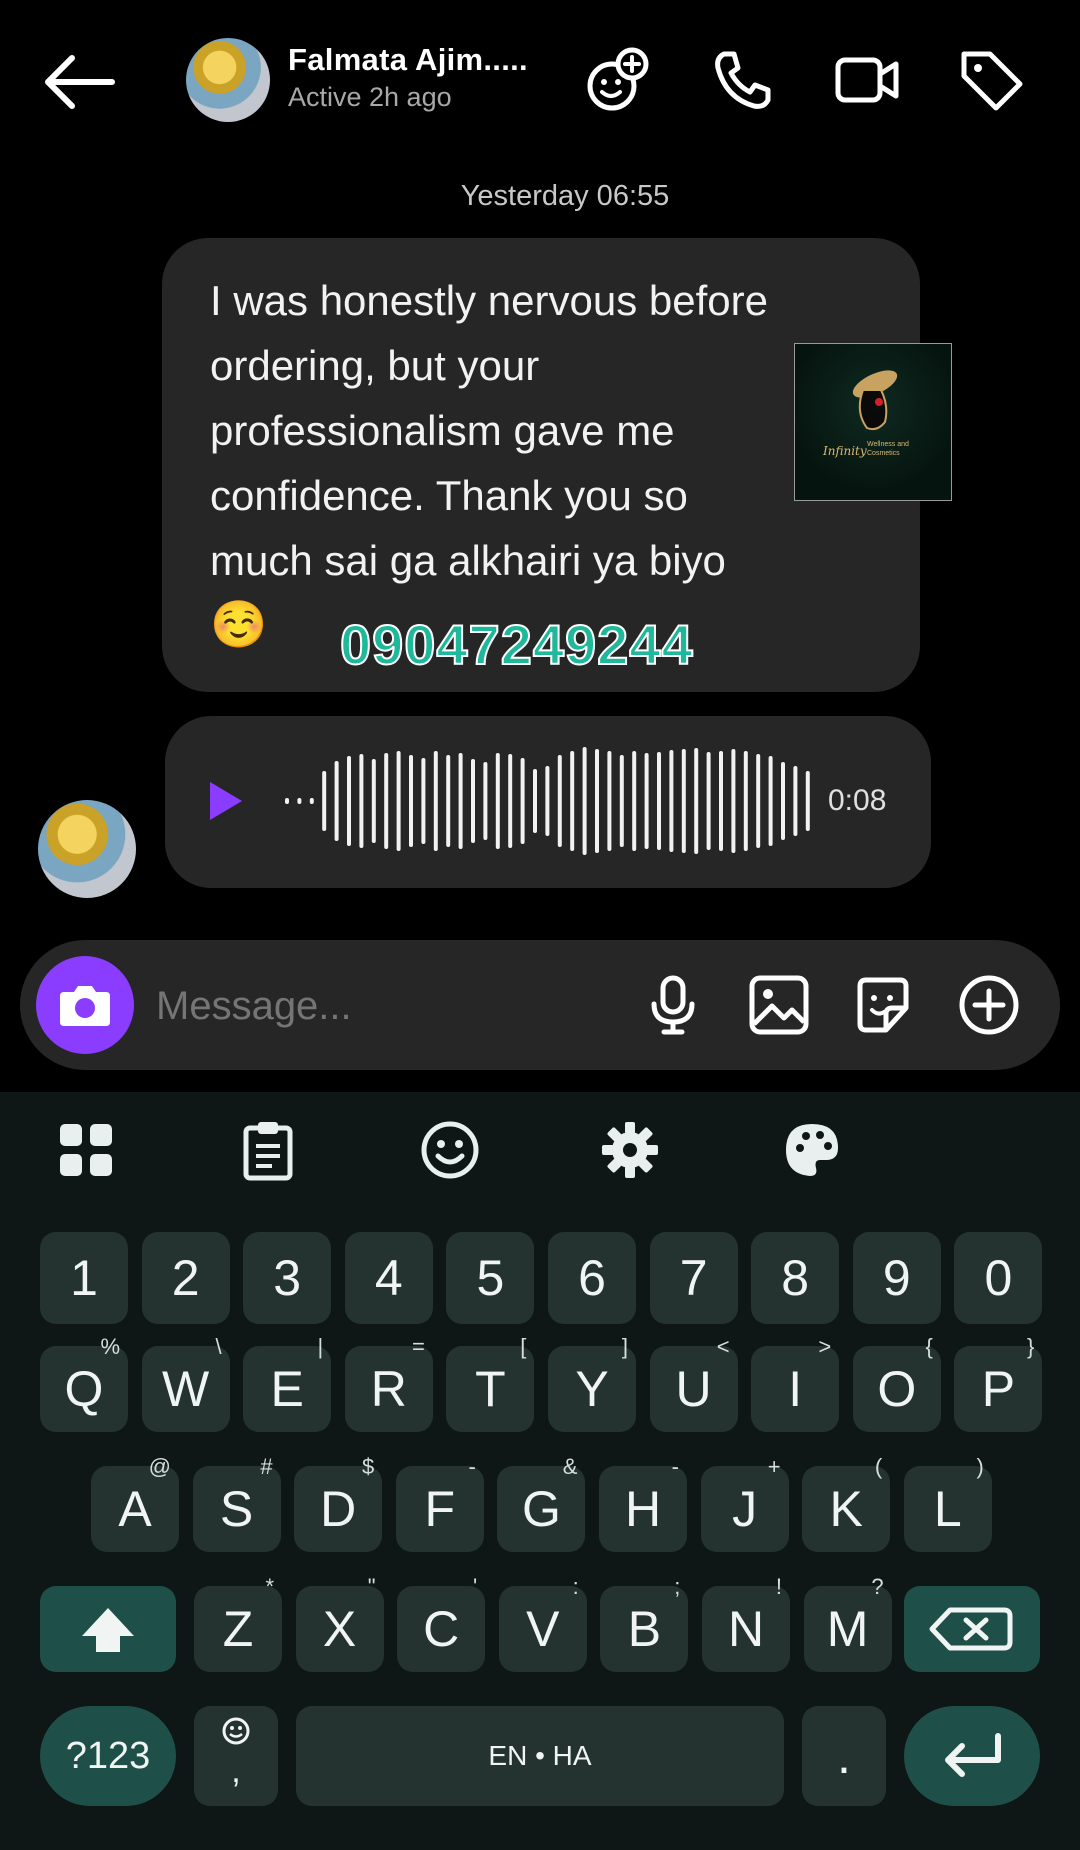 This screenshot has width=1080, height=1850. Describe the element at coordinates (644, 1623) in the screenshot. I see `key-b: B;` at that location.